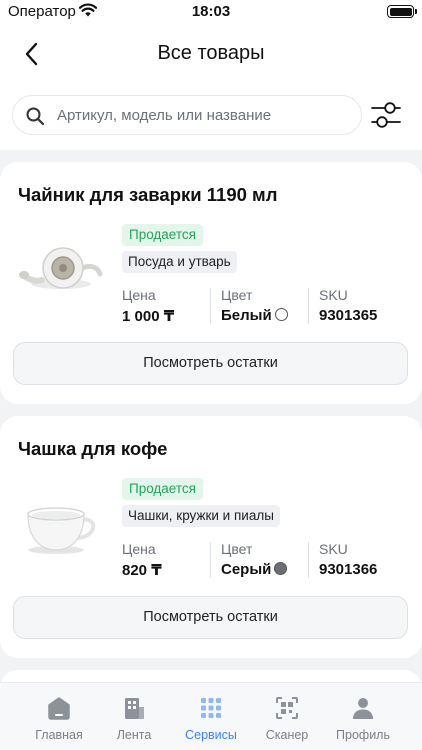  What do you see at coordinates (363, 735) in the screenshot?
I see `tab-label: Профиль` at bounding box center [363, 735].